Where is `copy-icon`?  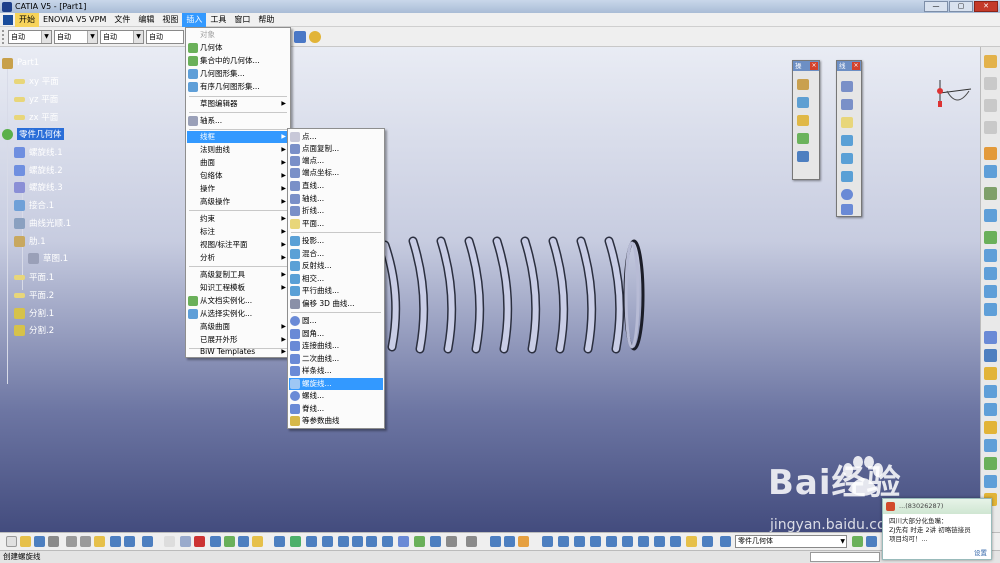
copy-icon is located at coordinates (85, 541).